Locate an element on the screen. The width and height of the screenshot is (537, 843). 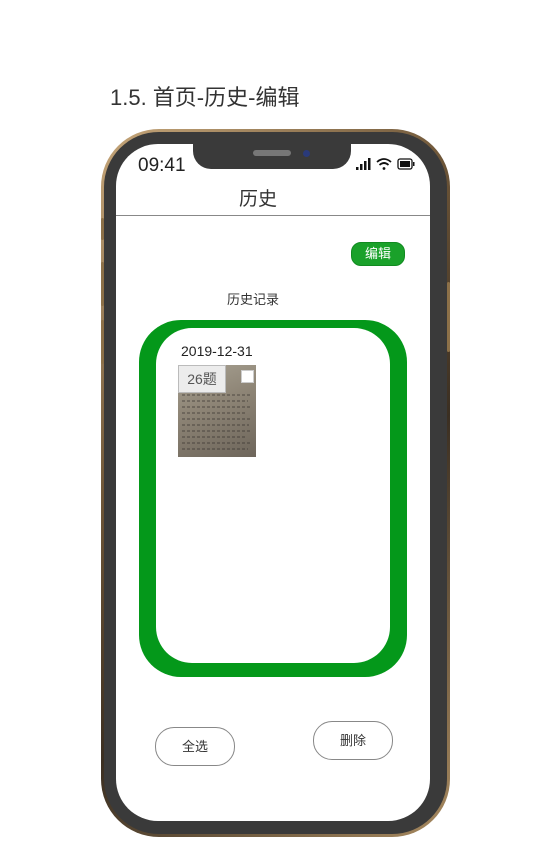
mute-switch is located at coordinates (102, 229).